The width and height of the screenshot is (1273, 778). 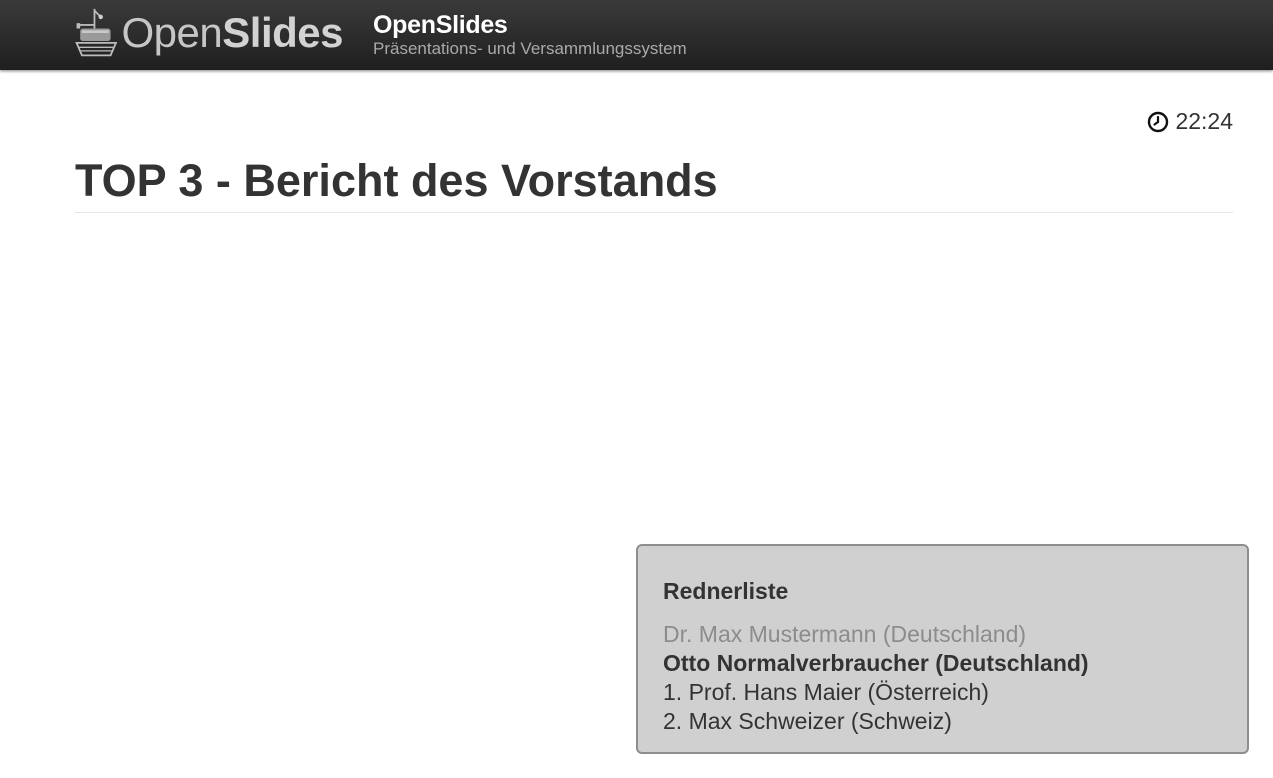 I want to click on speaker-upcoming-1: 1. Prof. Hans Maier (Österreich), so click(x=826, y=692).